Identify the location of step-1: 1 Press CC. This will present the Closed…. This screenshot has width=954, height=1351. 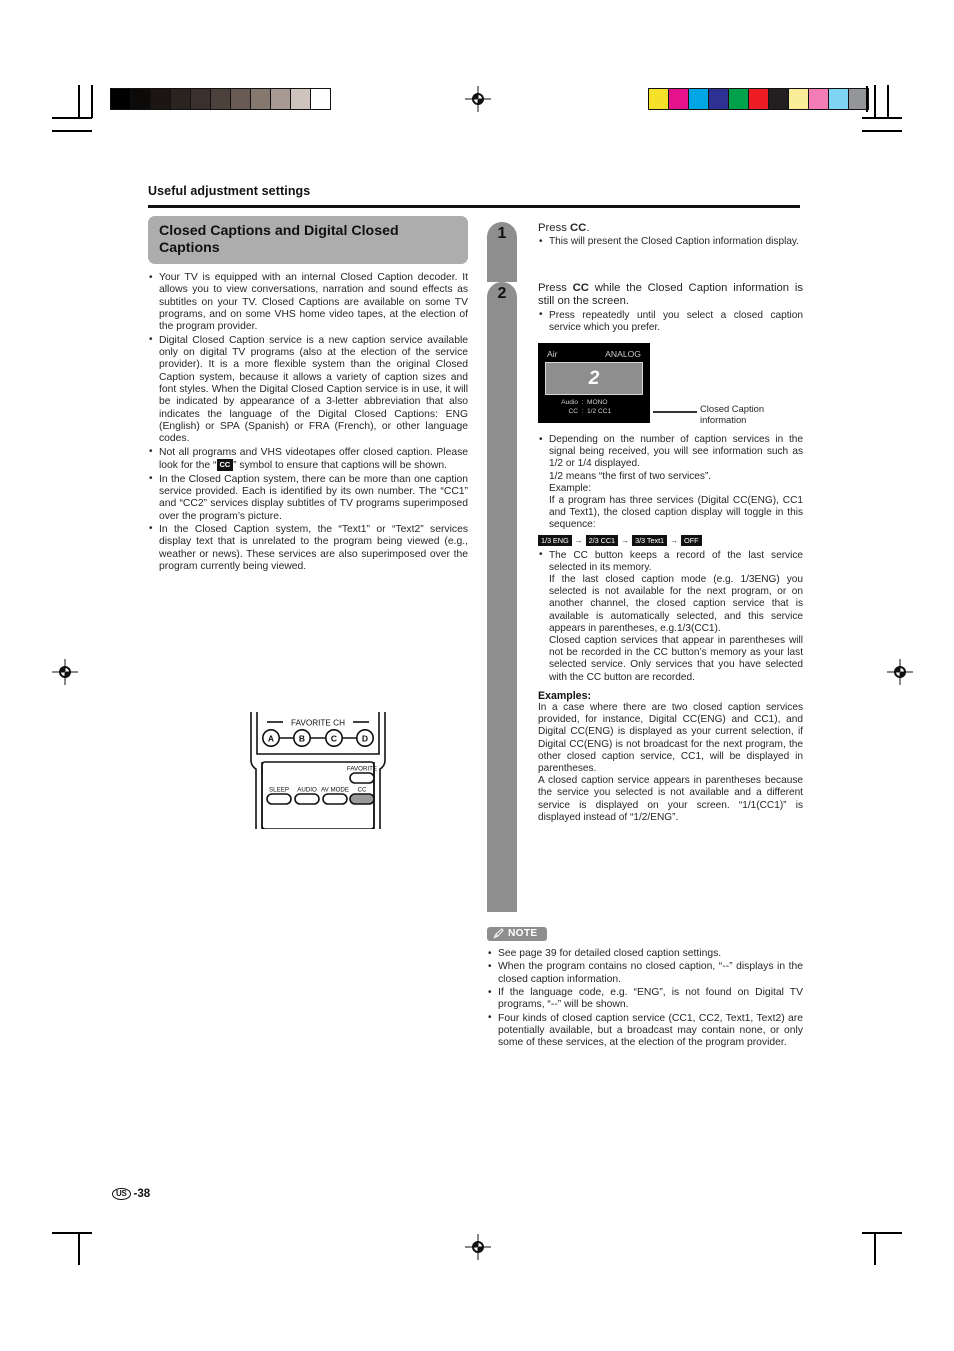
(645, 252).